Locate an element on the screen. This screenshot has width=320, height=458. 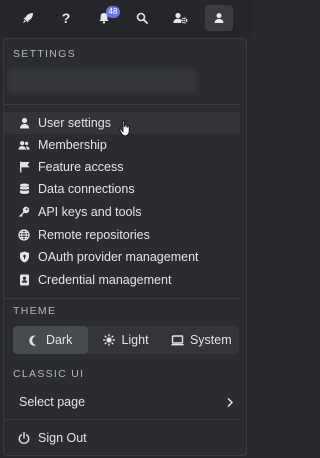
theme-option-system: System is located at coordinates (201, 340).